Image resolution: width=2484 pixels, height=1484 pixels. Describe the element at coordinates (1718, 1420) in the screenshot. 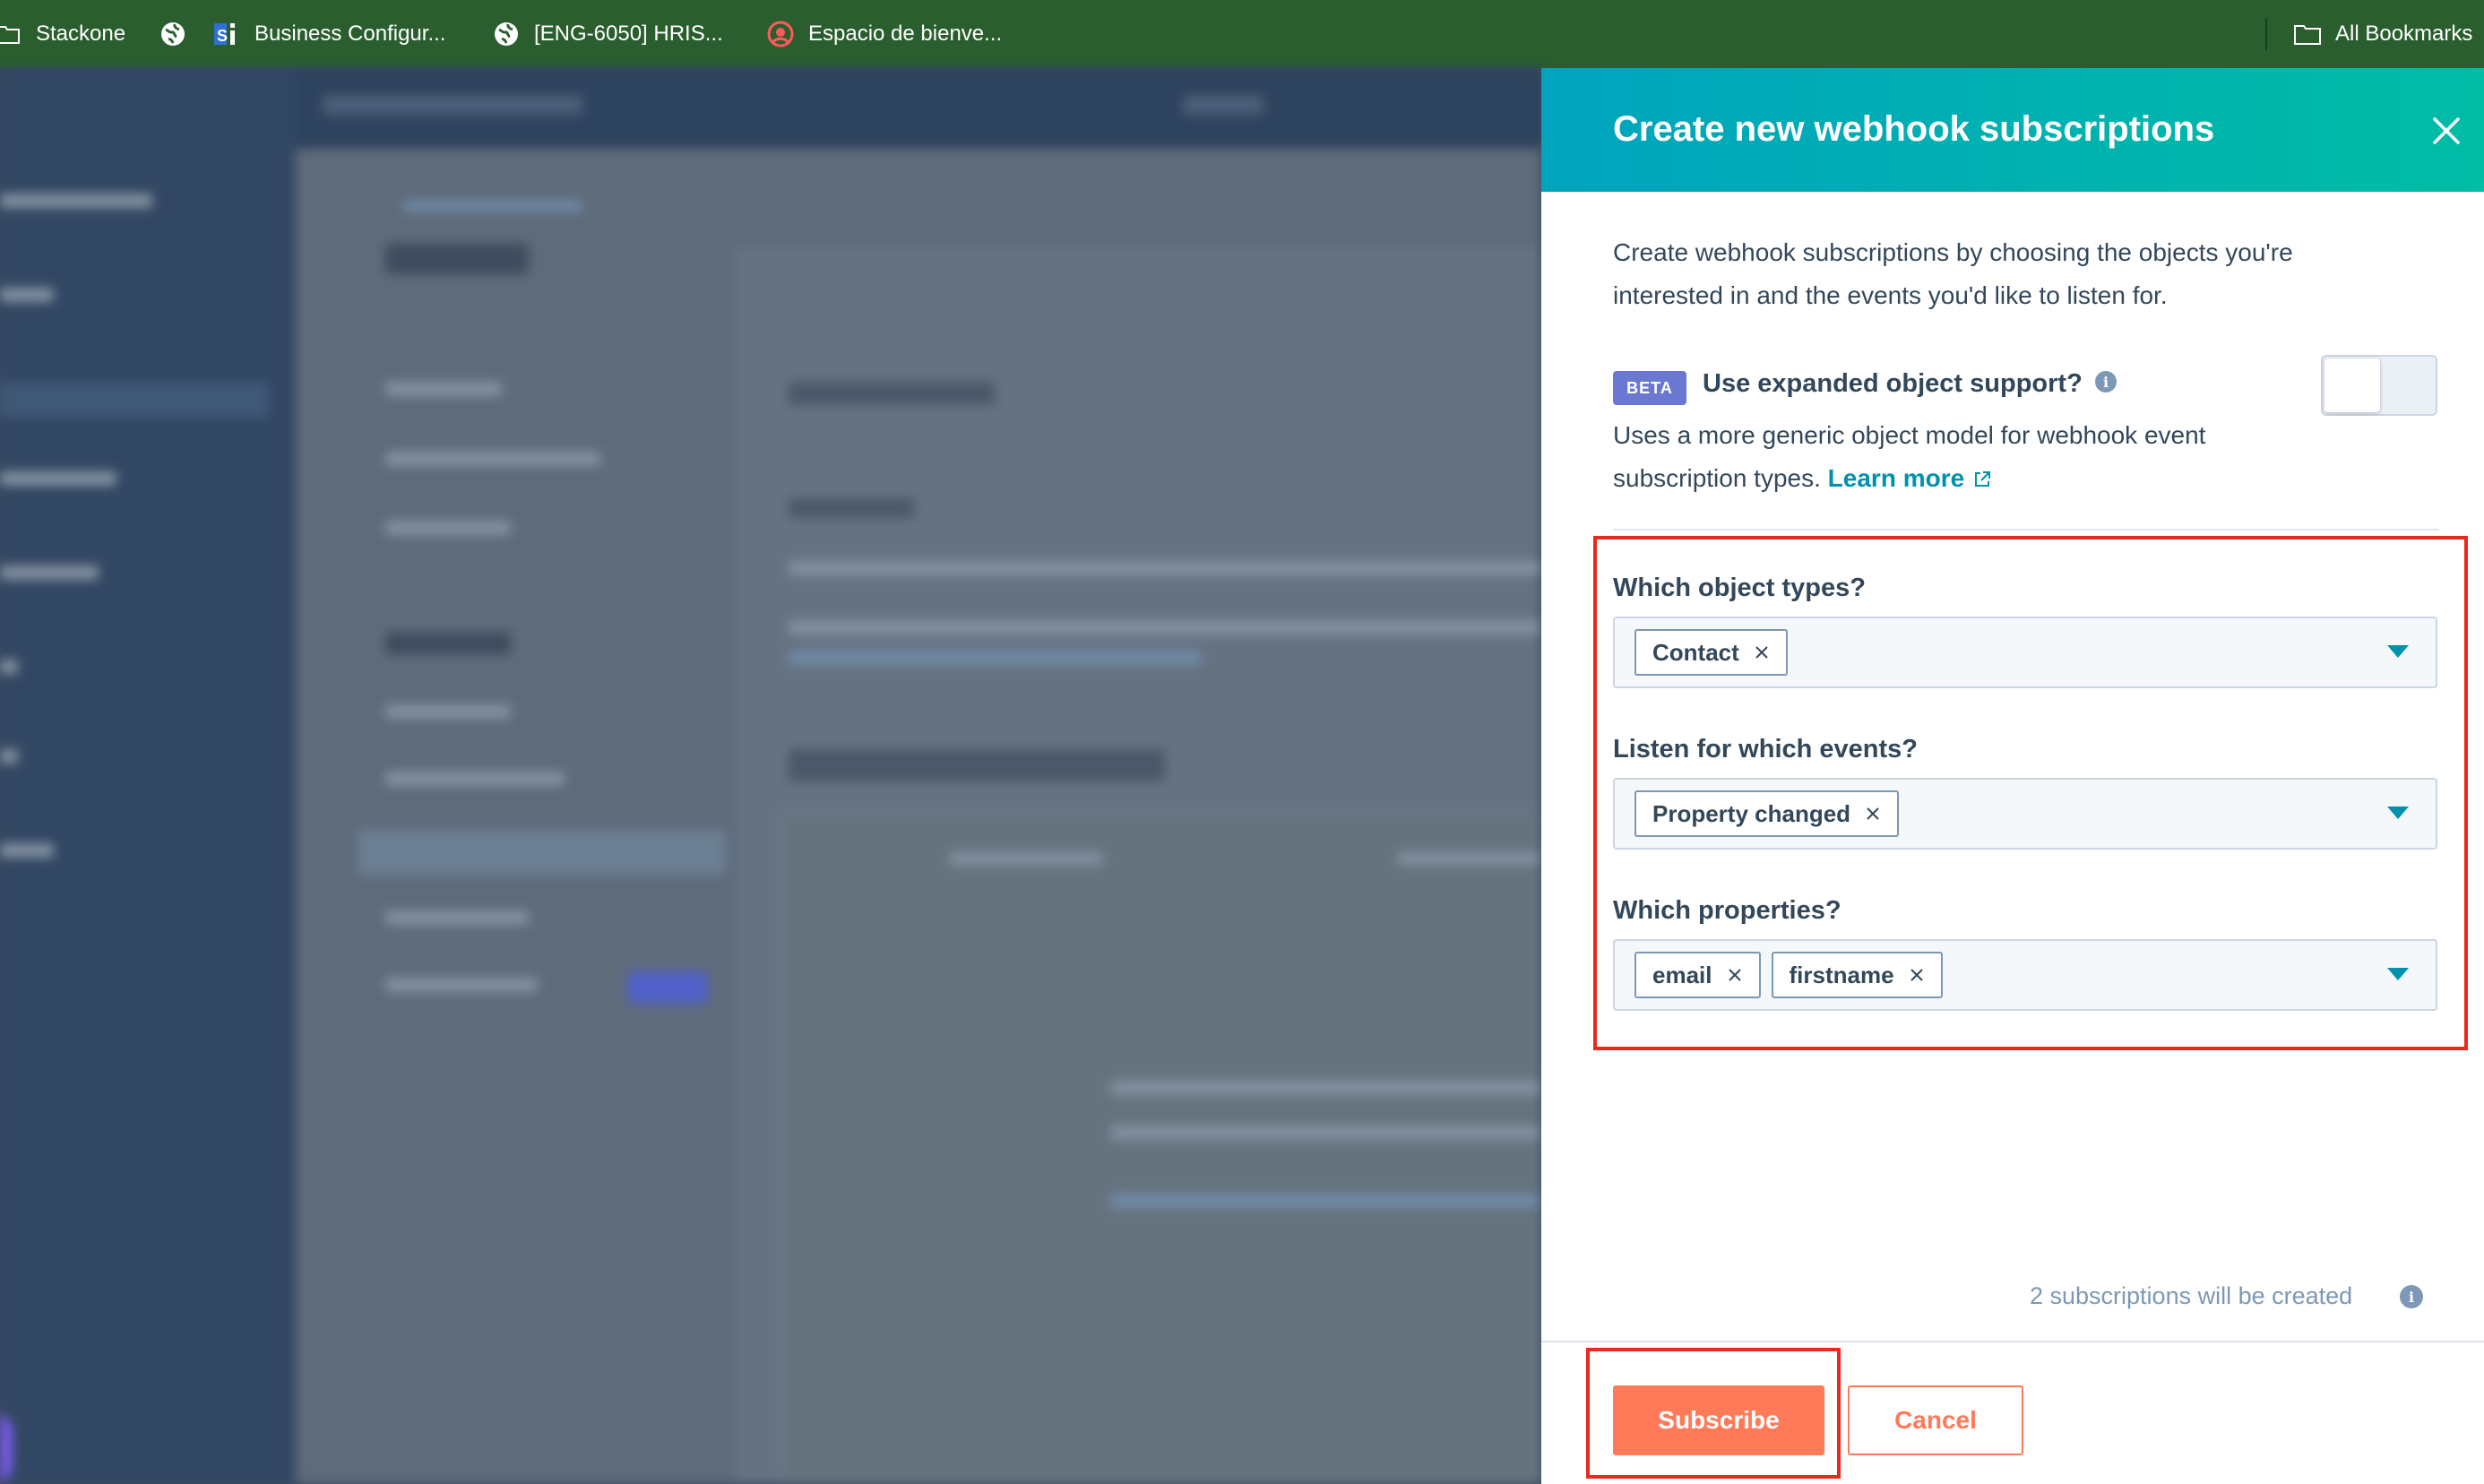

I see `subscribe-button: Subscribe` at that location.